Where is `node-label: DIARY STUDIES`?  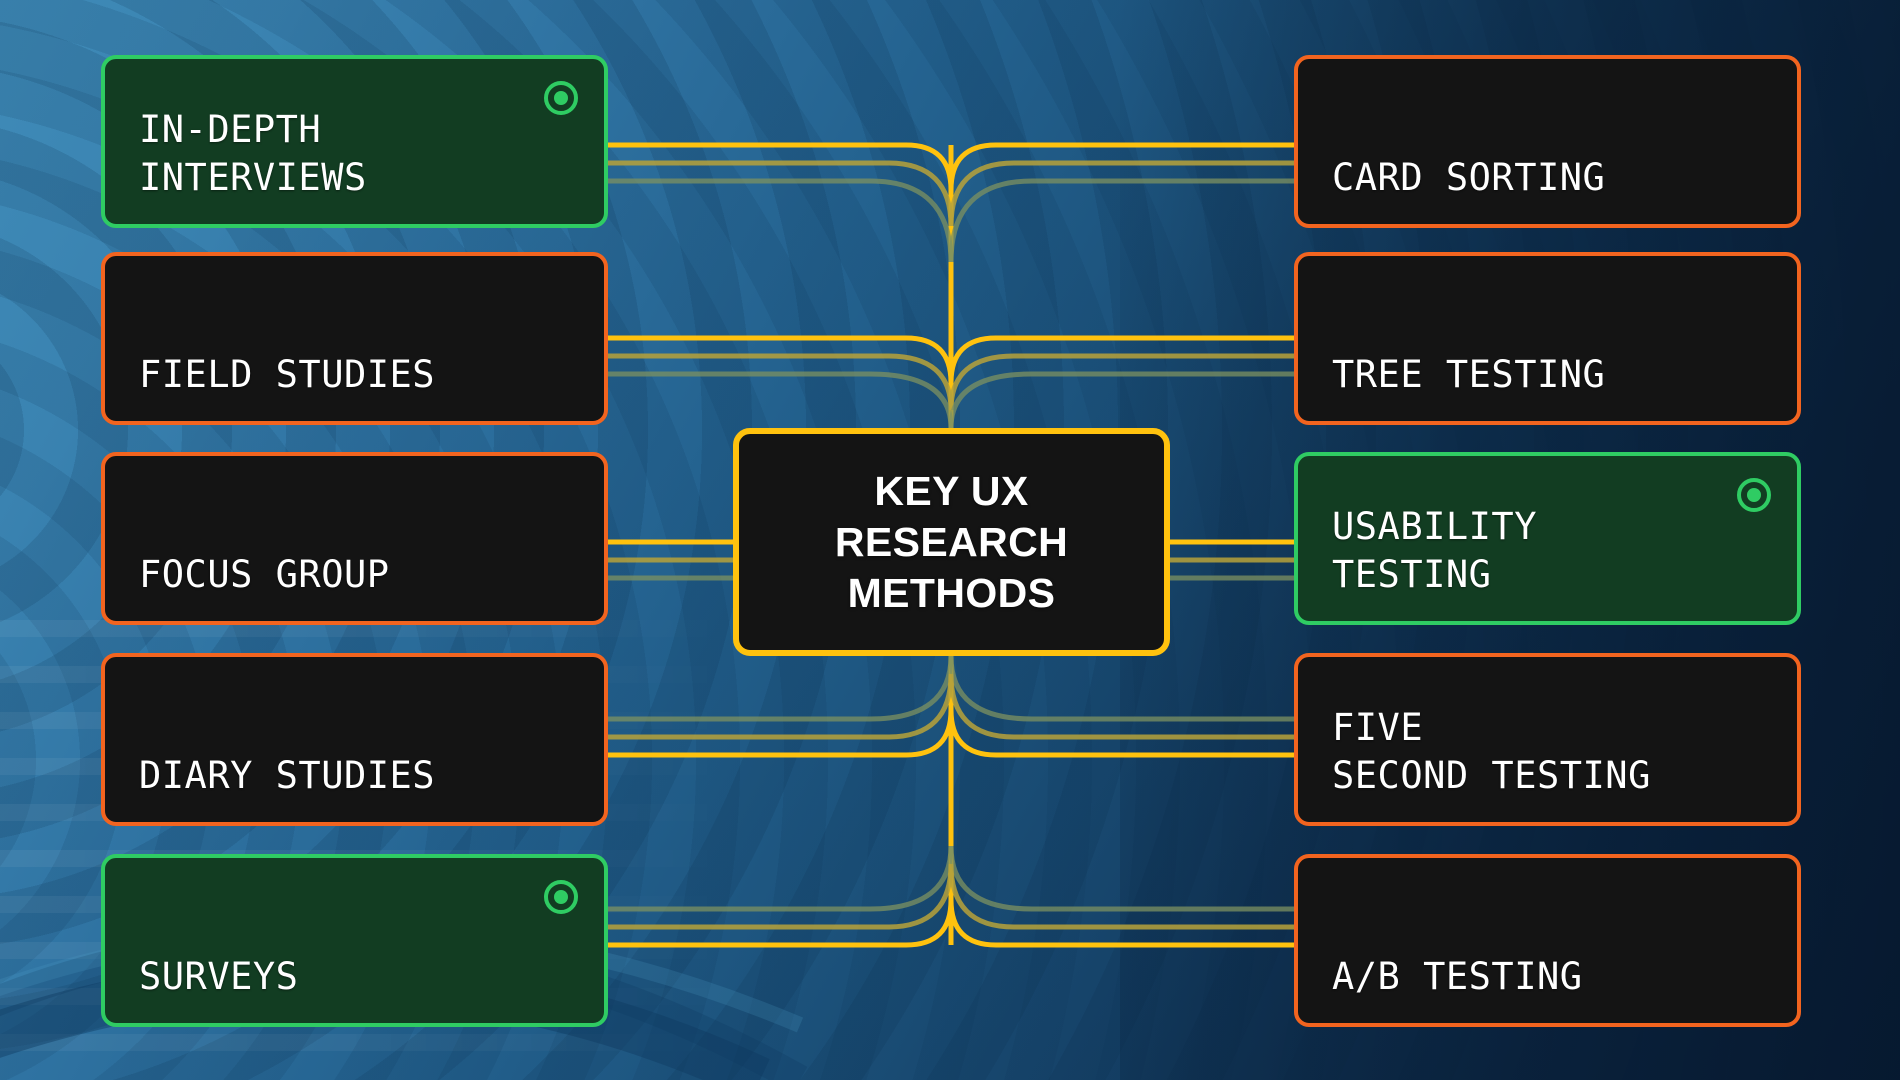 node-label: DIARY STUDIES is located at coordinates (287, 775).